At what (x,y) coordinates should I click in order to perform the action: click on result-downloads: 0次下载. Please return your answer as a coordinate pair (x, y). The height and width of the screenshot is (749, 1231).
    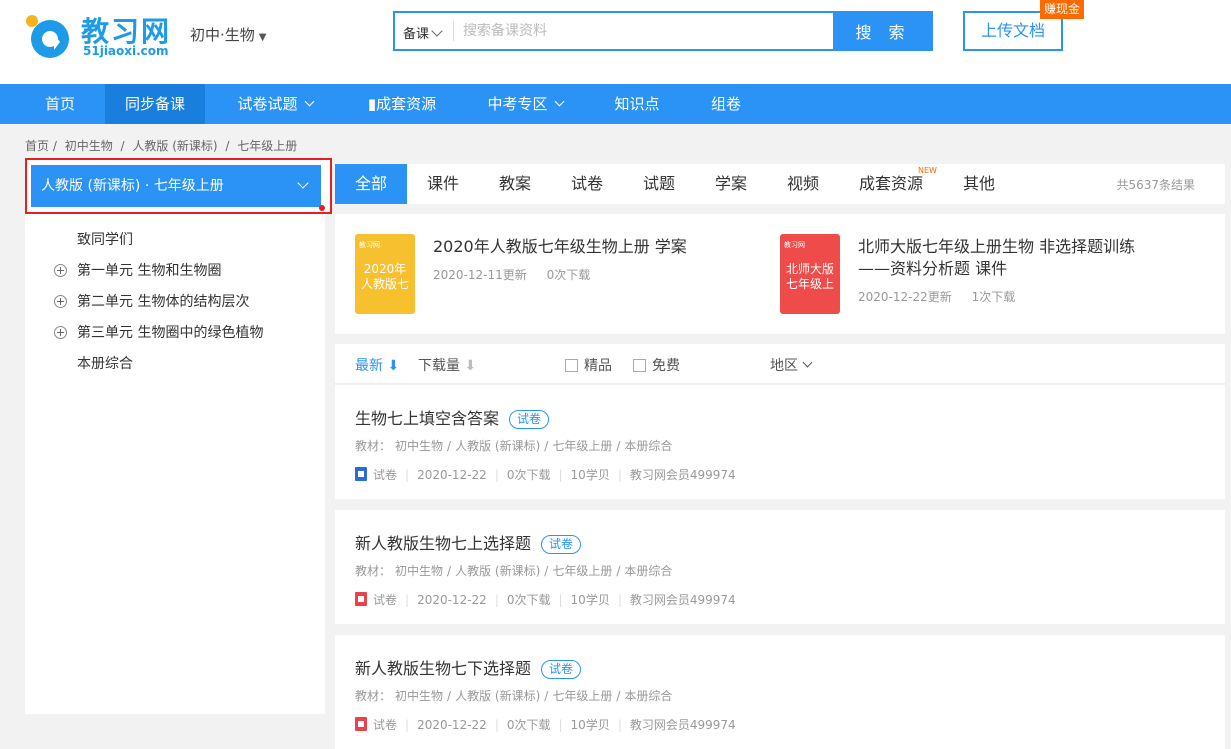
    Looking at the image, I should click on (528, 475).